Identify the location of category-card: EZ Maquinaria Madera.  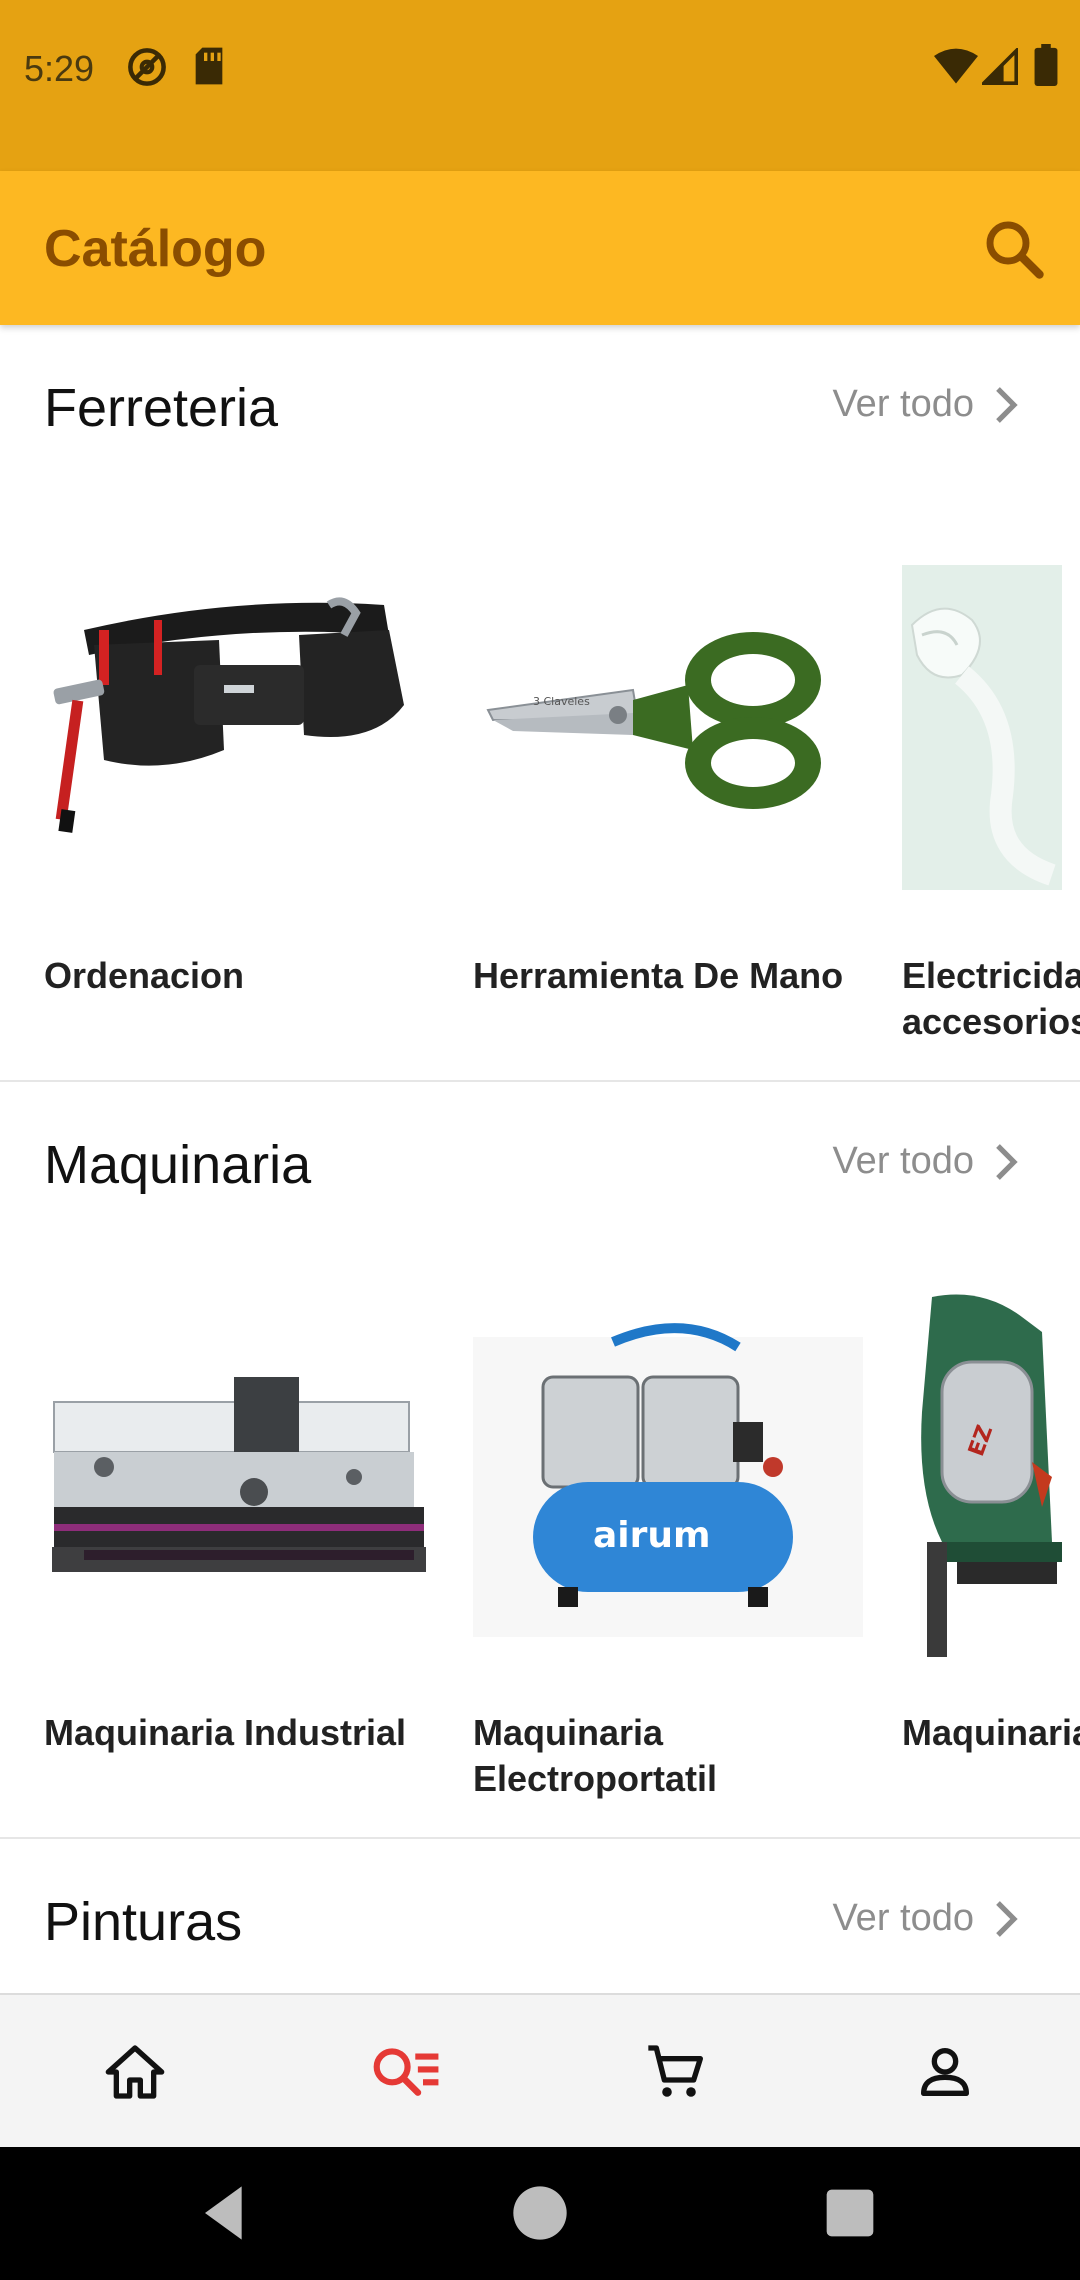
(991, 1552).